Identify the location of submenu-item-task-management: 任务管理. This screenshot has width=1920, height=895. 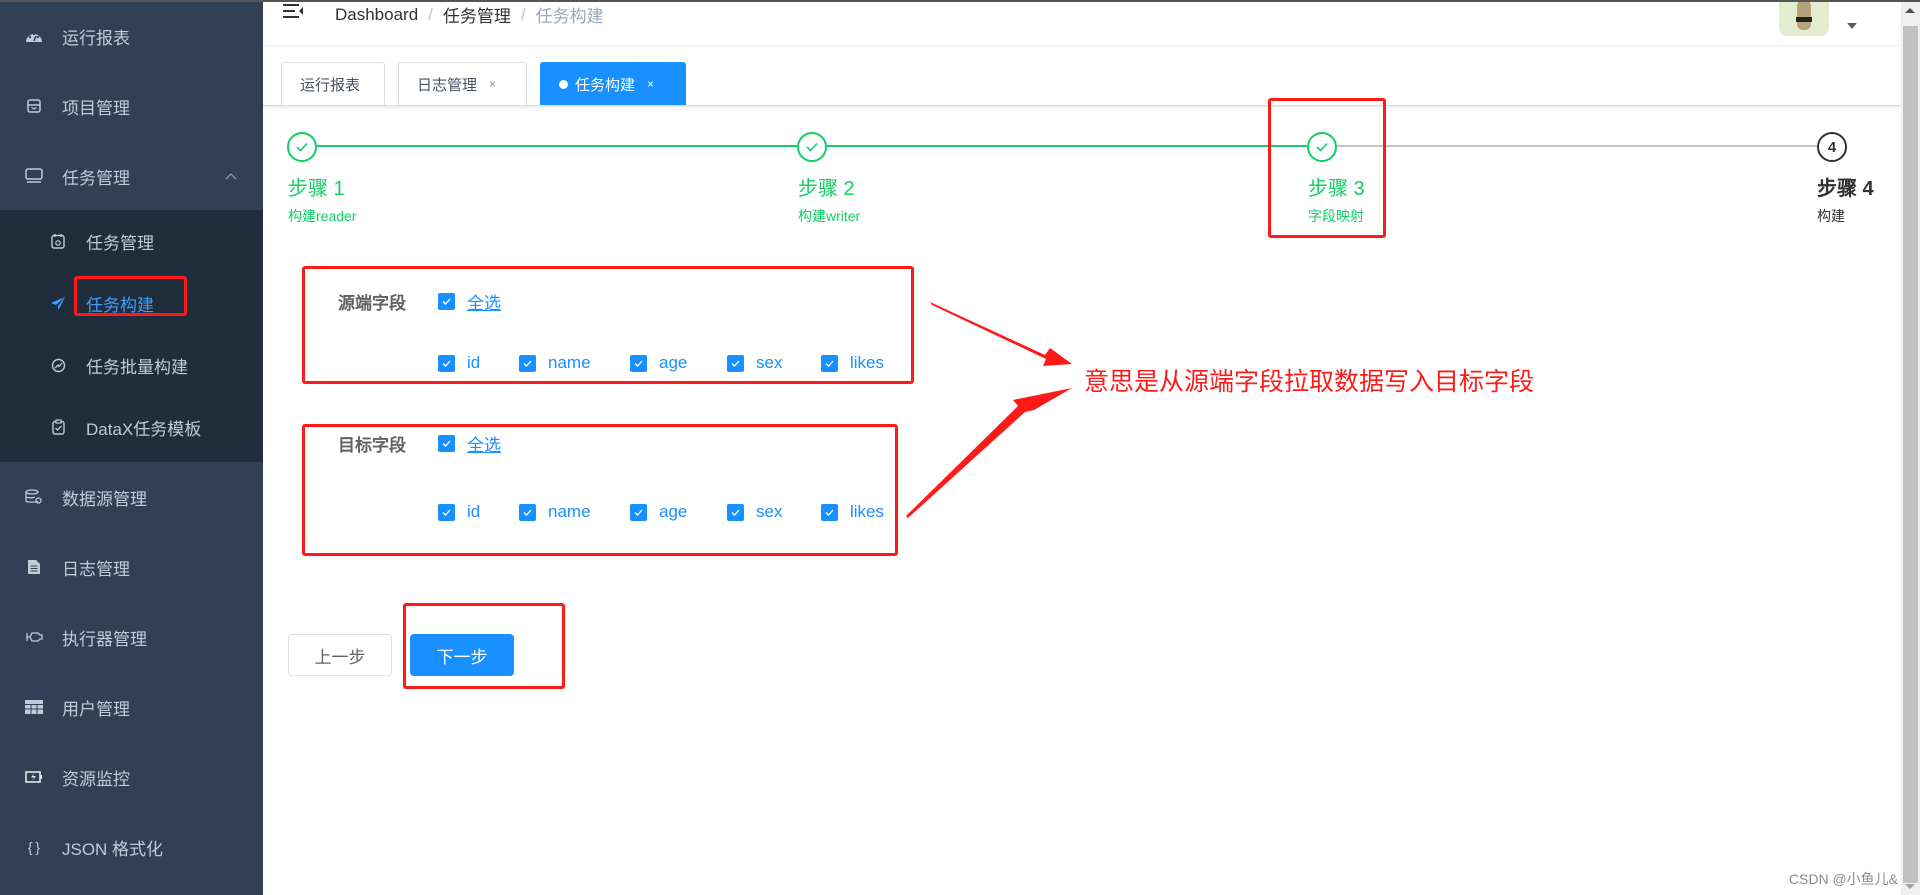
(131, 241).